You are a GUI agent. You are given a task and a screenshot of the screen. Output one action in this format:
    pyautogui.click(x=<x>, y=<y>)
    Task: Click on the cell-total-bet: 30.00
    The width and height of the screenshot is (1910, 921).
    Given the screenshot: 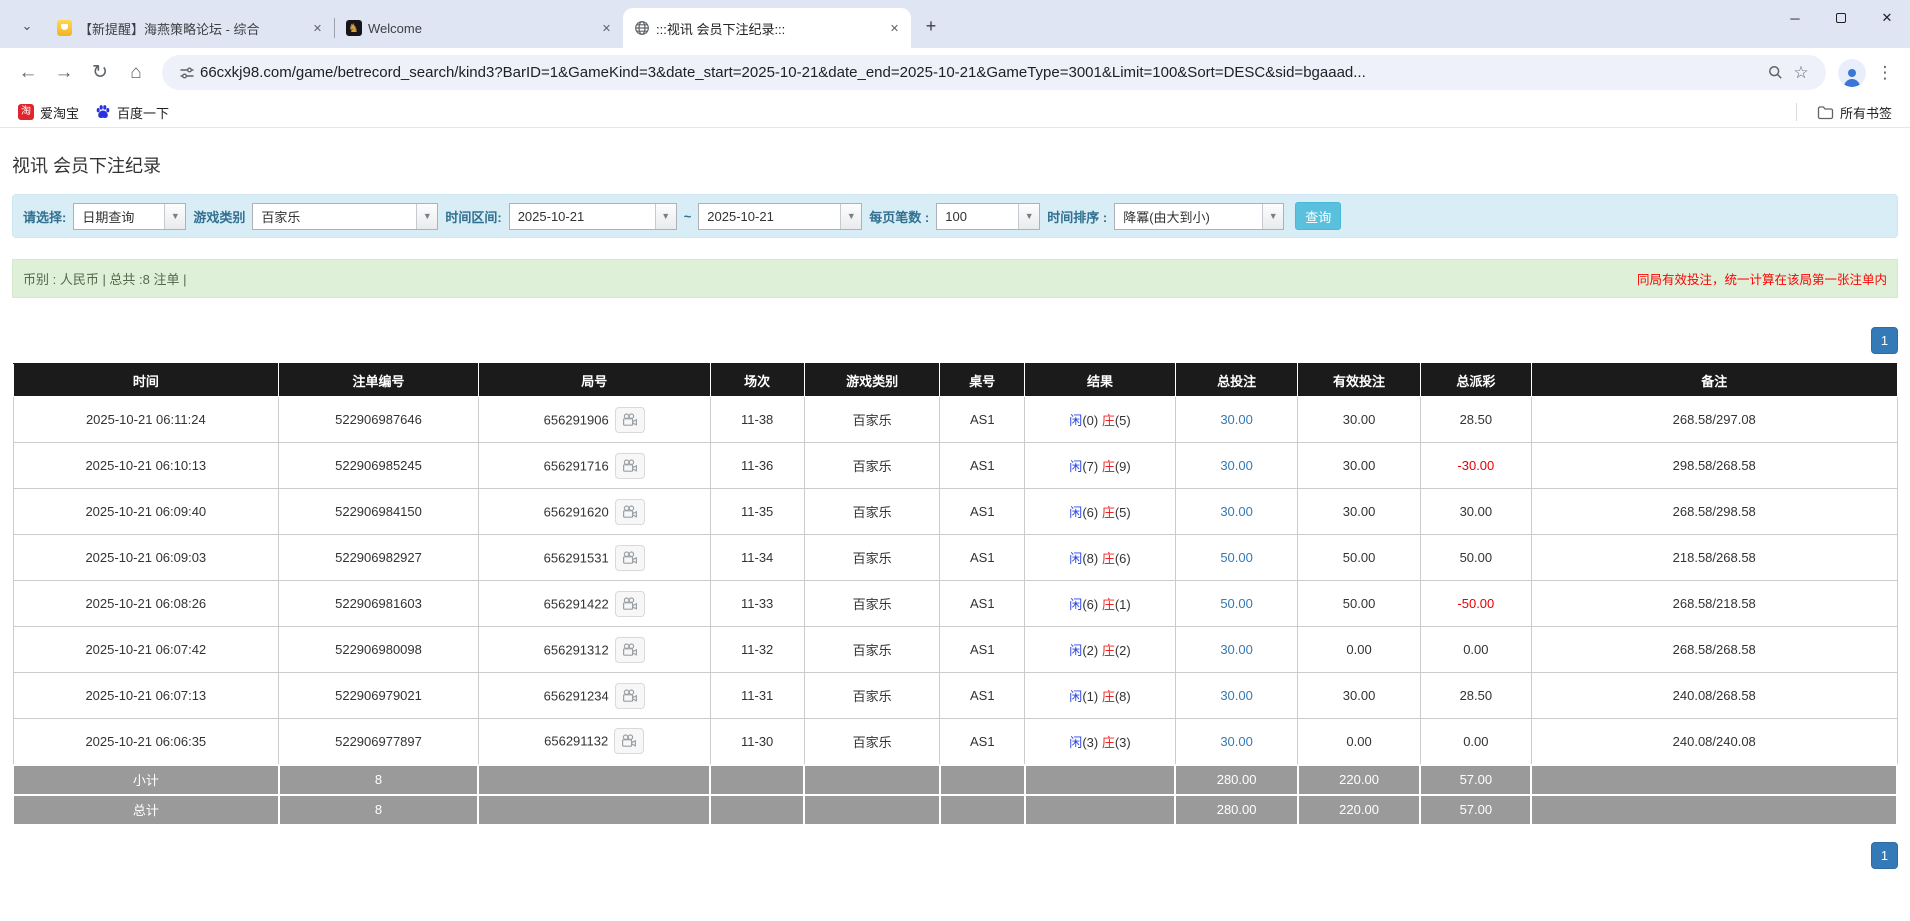 What is the action you would take?
    pyautogui.click(x=1236, y=465)
    